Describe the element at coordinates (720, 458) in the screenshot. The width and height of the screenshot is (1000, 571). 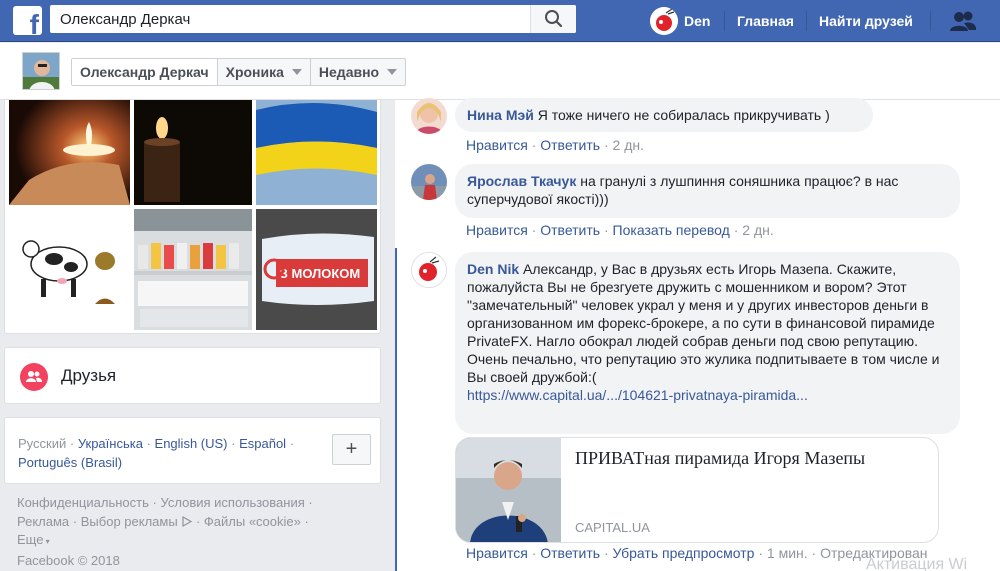
I see `link-preview-title: ПРИВАТная пирамида Игоря Мазепы` at that location.